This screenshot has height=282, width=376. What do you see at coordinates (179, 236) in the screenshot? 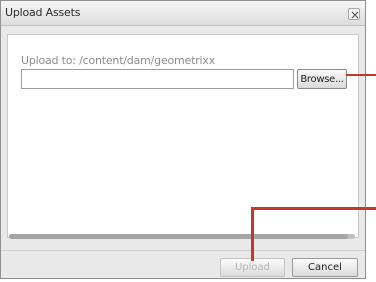
I see `upload-progress-fill` at bounding box center [179, 236].